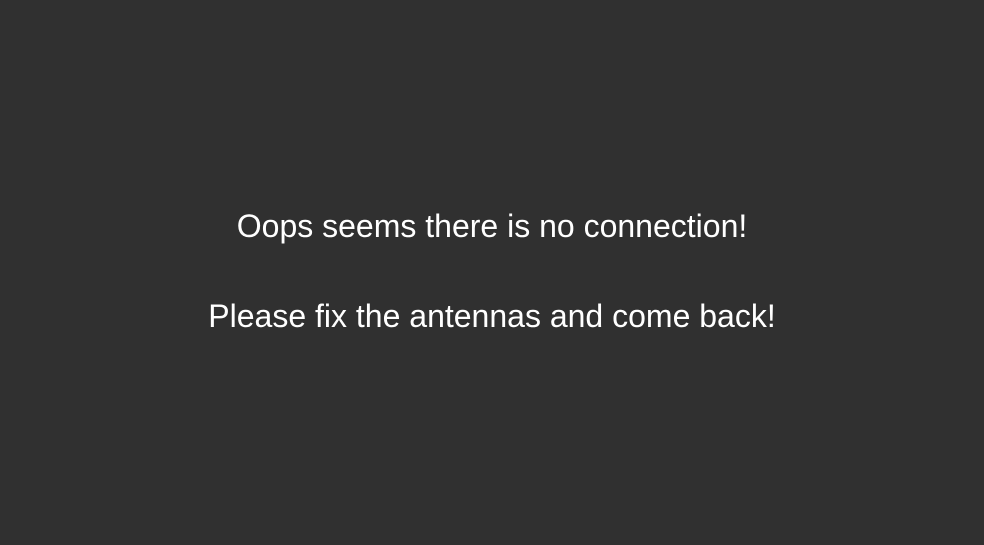 This screenshot has width=984, height=545. What do you see at coordinates (492, 316) in the screenshot?
I see `connection-instruction-text: Please fix the antennas and come back!` at bounding box center [492, 316].